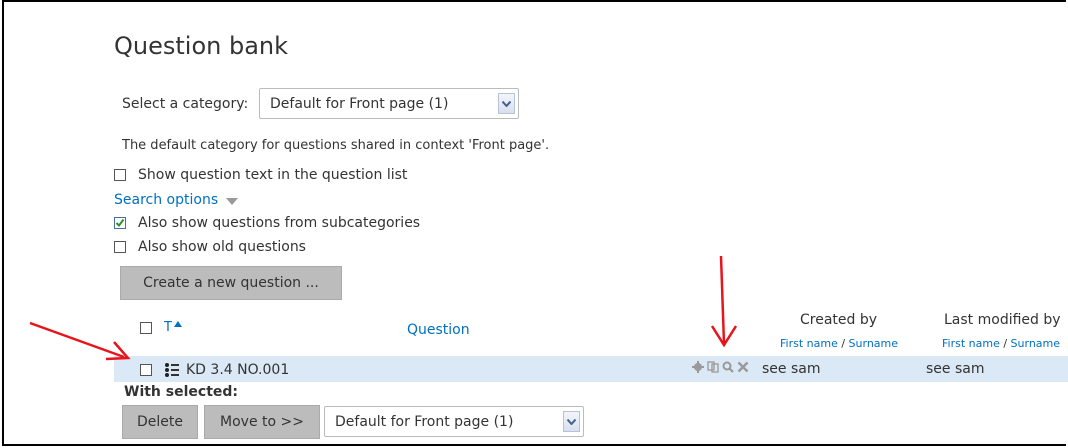  Describe the element at coordinates (160, 422) in the screenshot. I see `delete-button: Delete` at that location.